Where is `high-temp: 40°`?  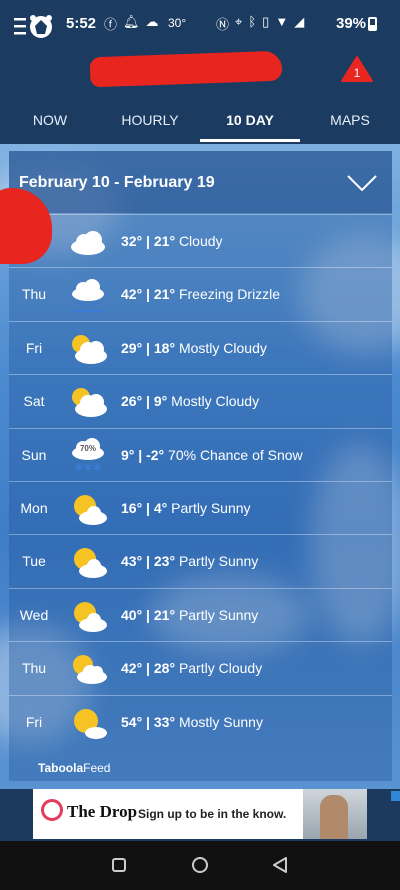
high-temp: 40° is located at coordinates (132, 614).